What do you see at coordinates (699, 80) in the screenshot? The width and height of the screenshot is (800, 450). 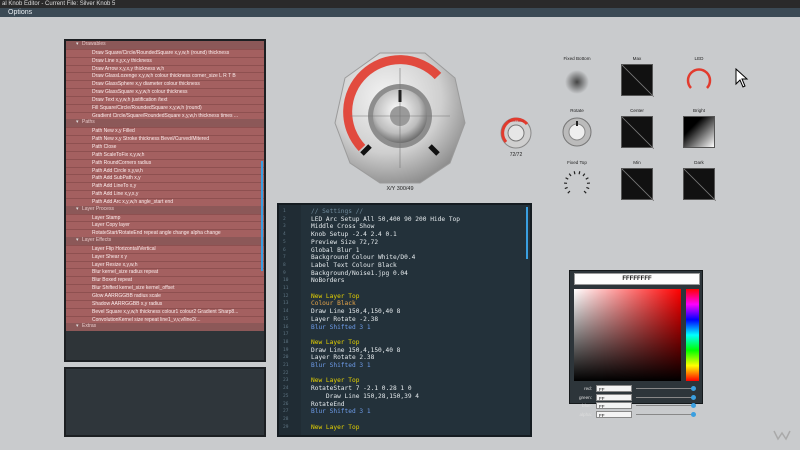 I see `led-tile` at bounding box center [699, 80].